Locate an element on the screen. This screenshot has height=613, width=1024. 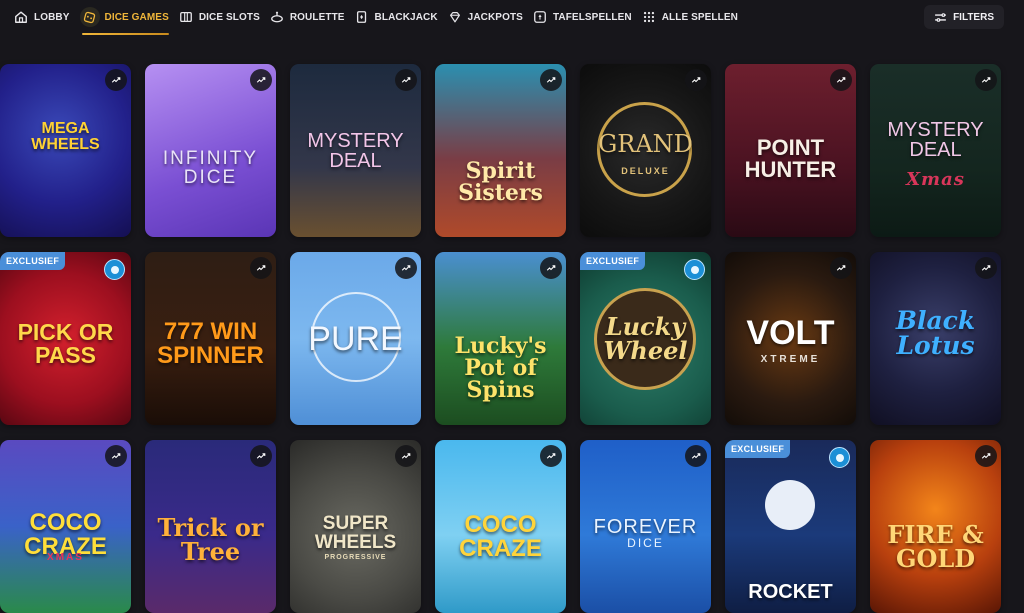
table-games-icon is located at coordinates (540, 17).